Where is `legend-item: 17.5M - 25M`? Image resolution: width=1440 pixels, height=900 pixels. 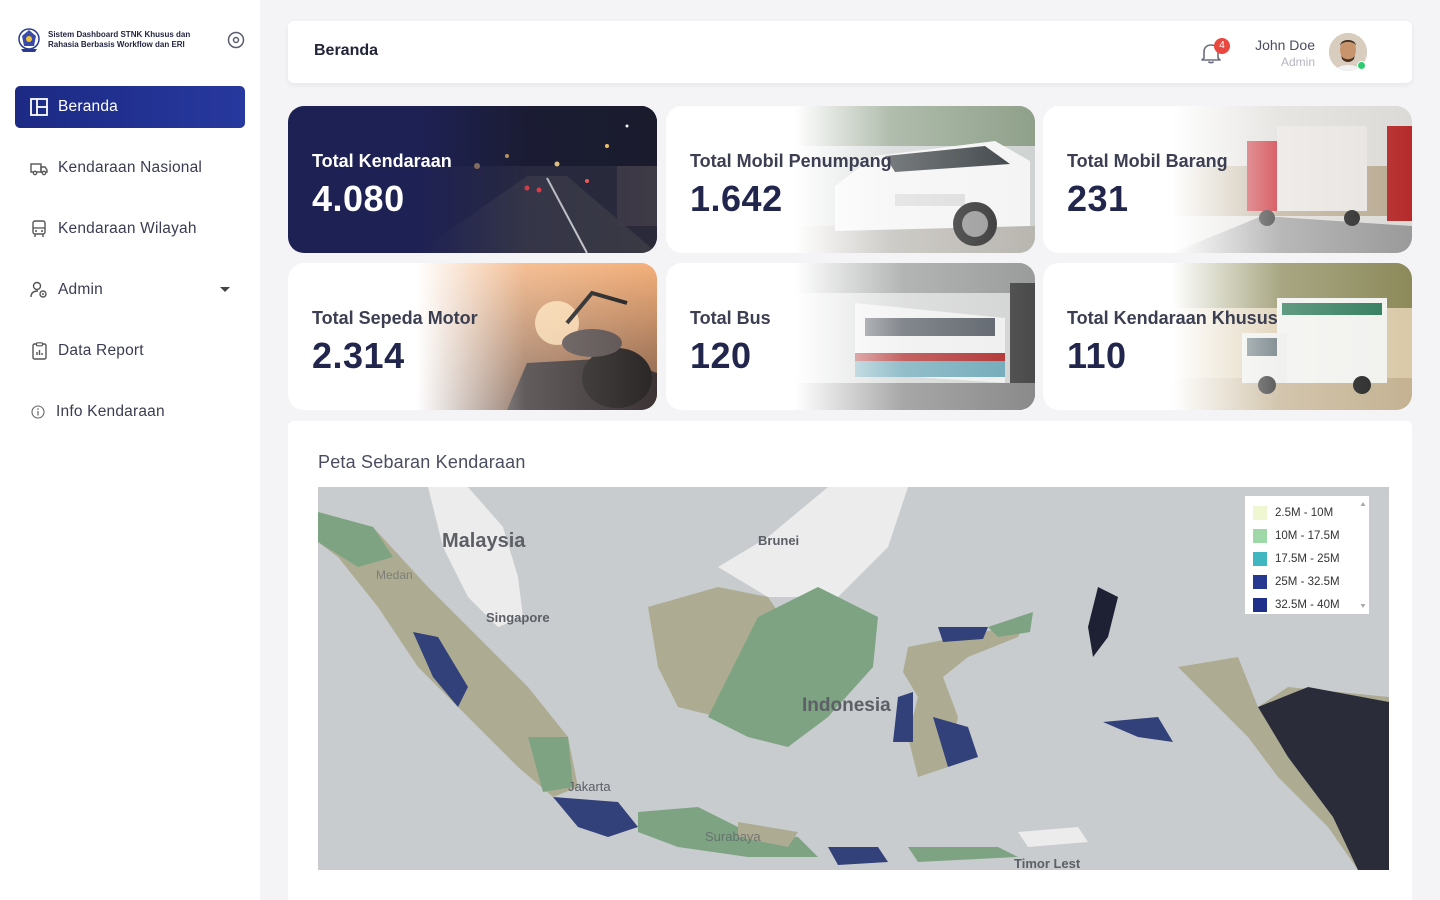 legend-item: 17.5M - 25M is located at coordinates (1311, 558).